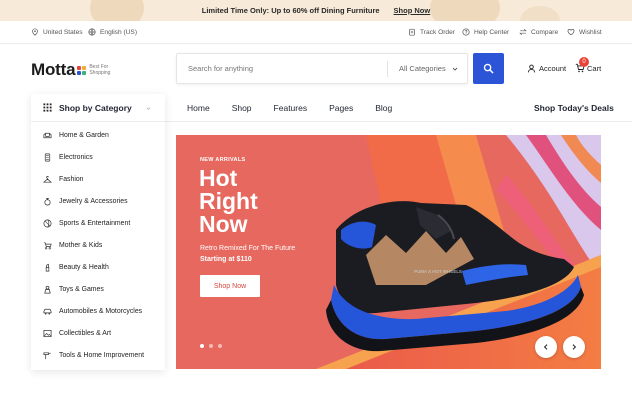 The image size is (632, 400). What do you see at coordinates (422, 68) in the screenshot?
I see `category-select: All Categories` at bounding box center [422, 68].